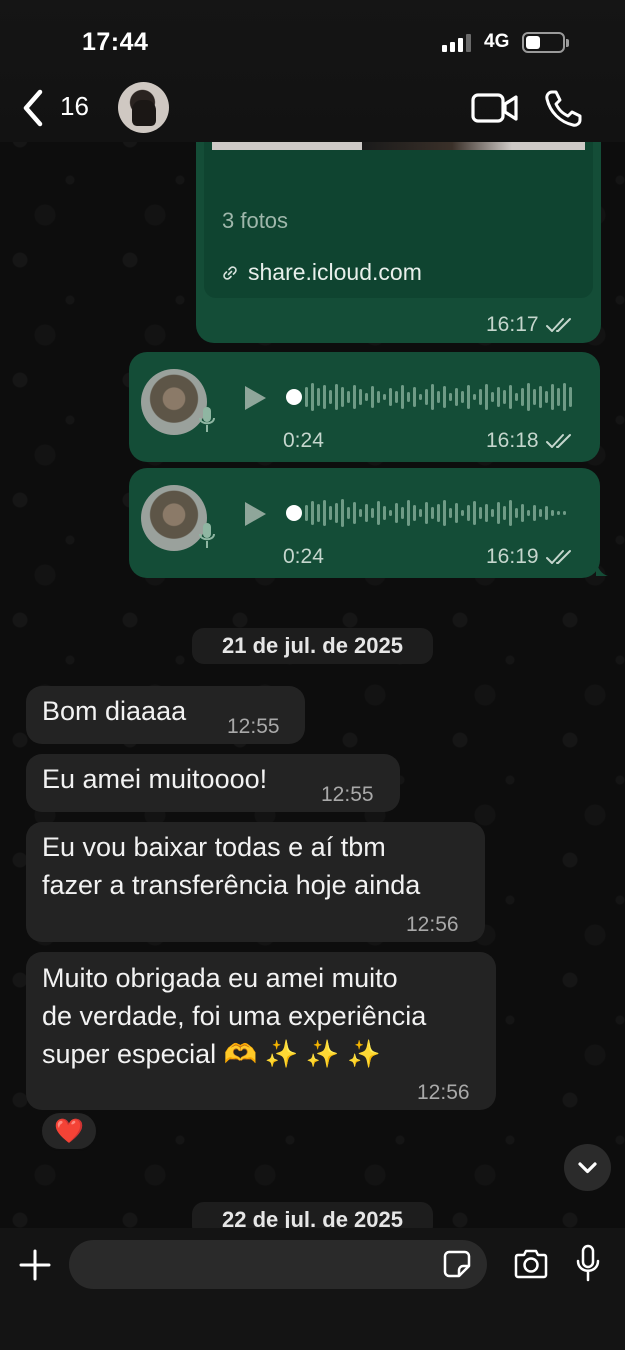 This screenshot has height=1350, width=625. What do you see at coordinates (230, 272) in the screenshot?
I see `link-icon` at bounding box center [230, 272].